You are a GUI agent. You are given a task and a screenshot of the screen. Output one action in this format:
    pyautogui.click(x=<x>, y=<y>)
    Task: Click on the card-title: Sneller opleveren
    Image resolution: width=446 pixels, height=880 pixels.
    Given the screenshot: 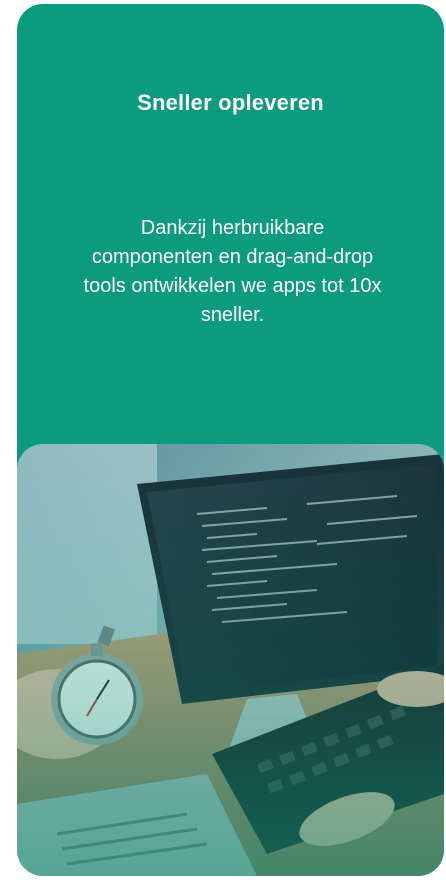 What is the action you would take?
    pyautogui.click(x=230, y=102)
    